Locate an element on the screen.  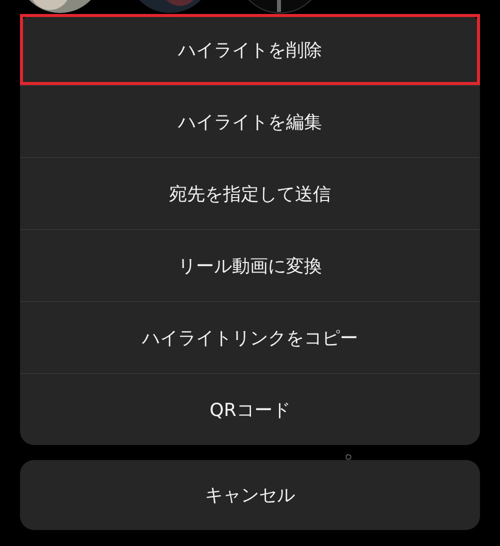
menu-item: QRコード is located at coordinates (250, 409).